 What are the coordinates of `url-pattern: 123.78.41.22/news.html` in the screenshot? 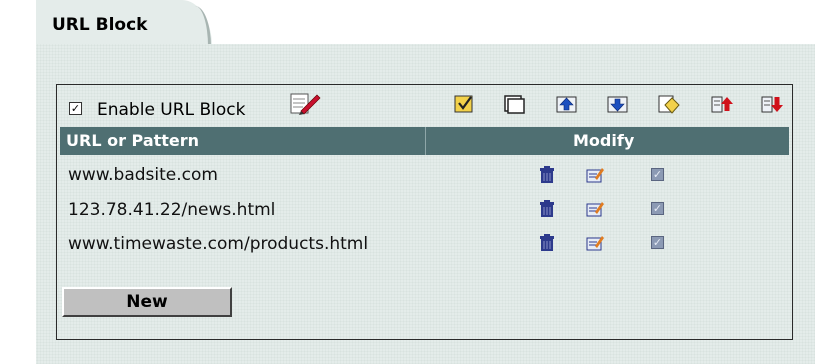 It's located at (172, 210).